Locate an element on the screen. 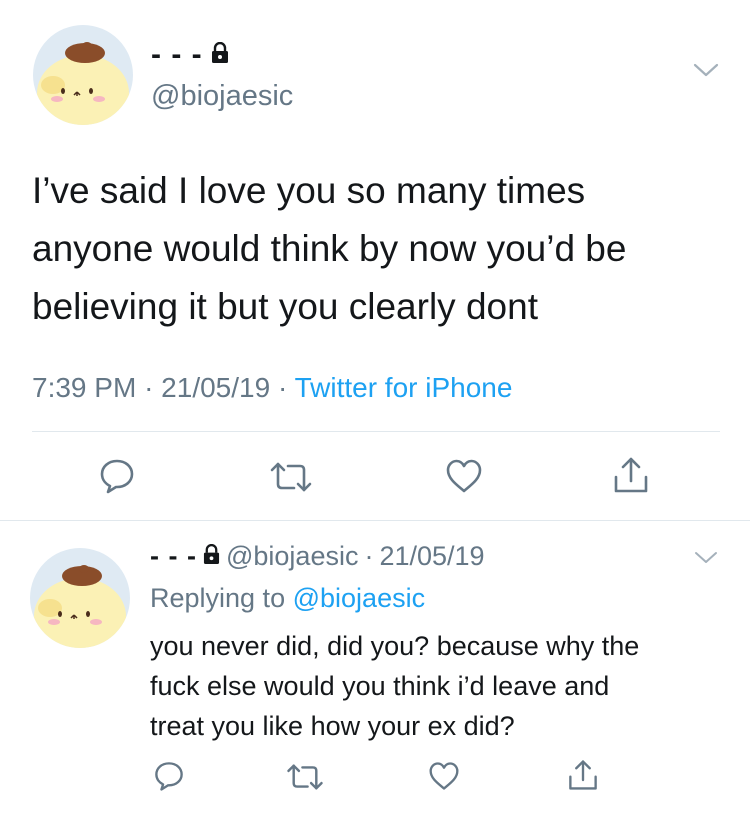 The height and width of the screenshot is (813, 750). section-divider is located at coordinates (375, 520).